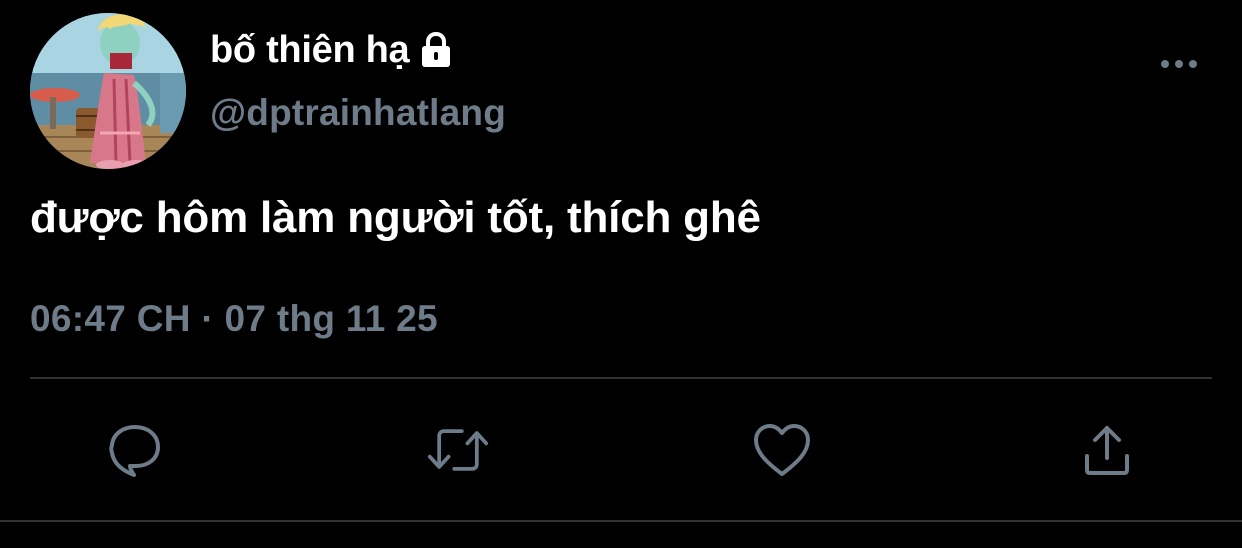 The image size is (1242, 548). I want to click on user-handle: @dptrainhatlang, so click(358, 113).